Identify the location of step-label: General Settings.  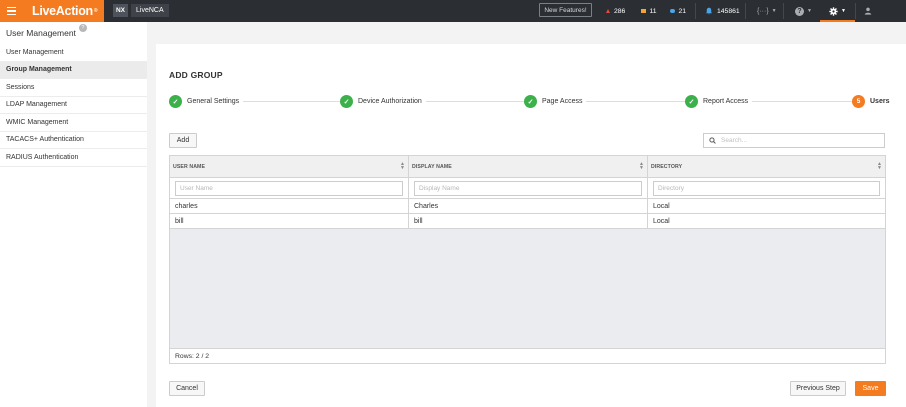
(213, 101).